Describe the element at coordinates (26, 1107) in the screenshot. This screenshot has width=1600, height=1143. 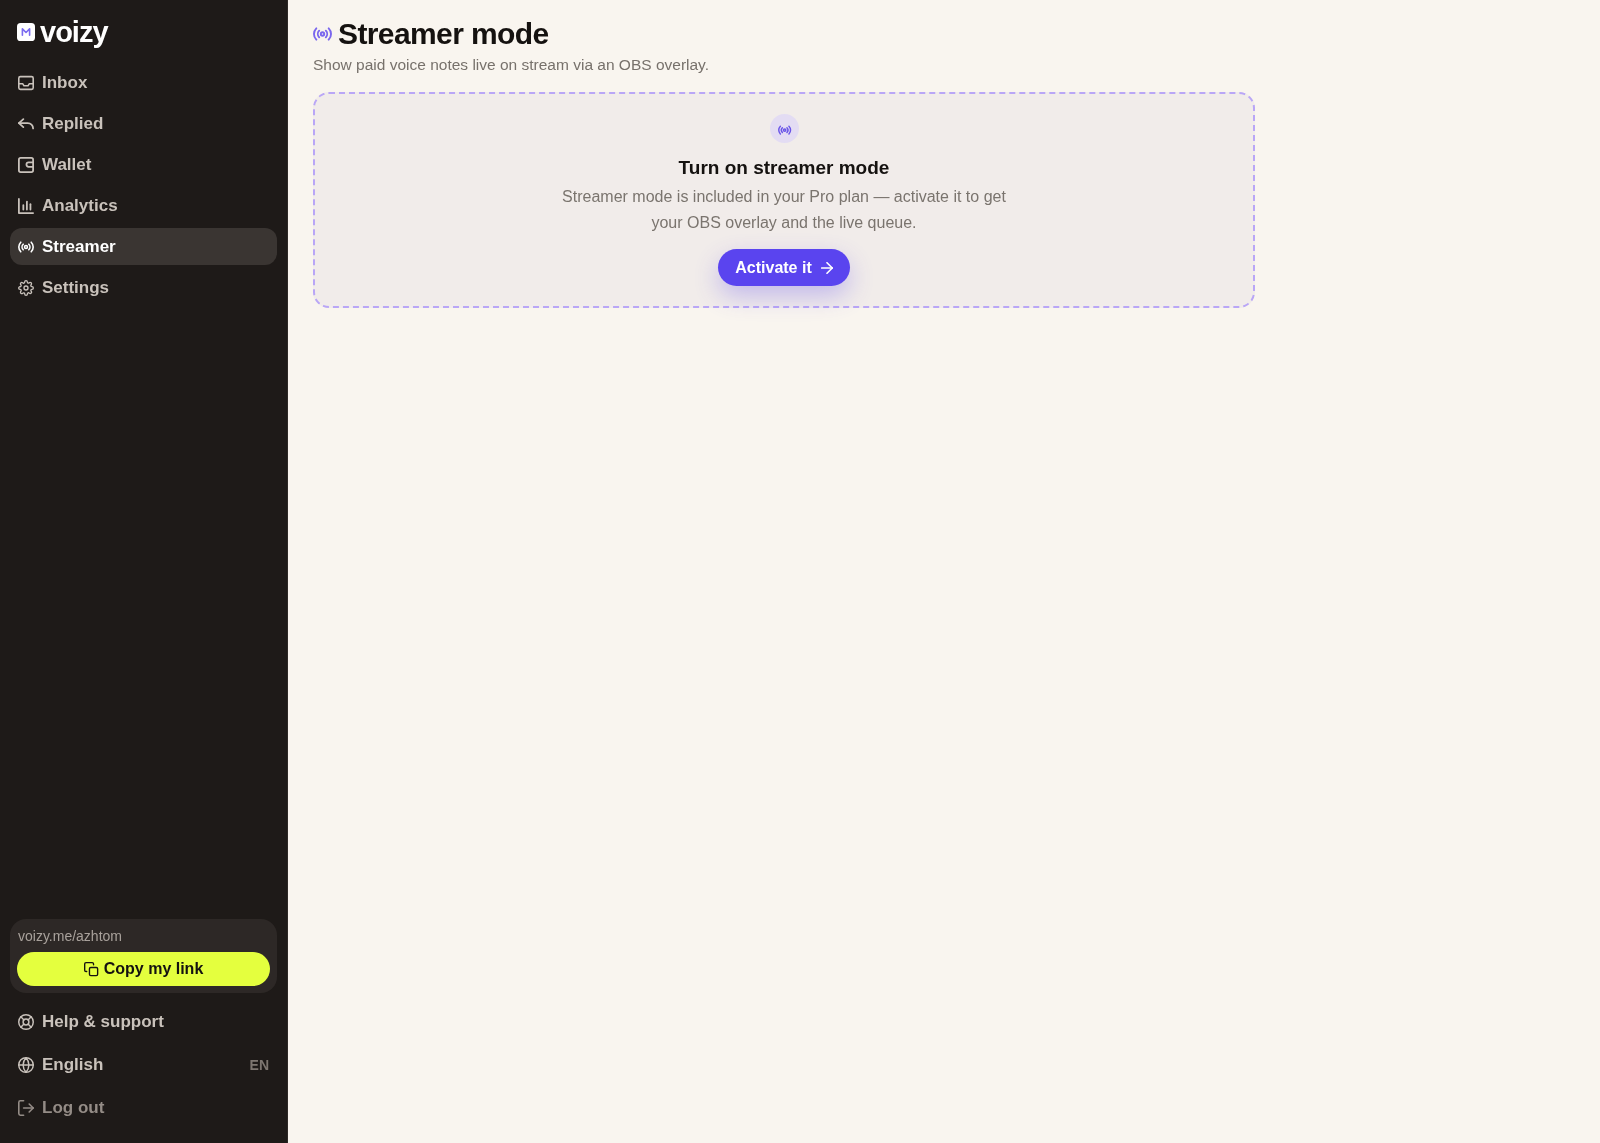
I see `logout-icon` at that location.